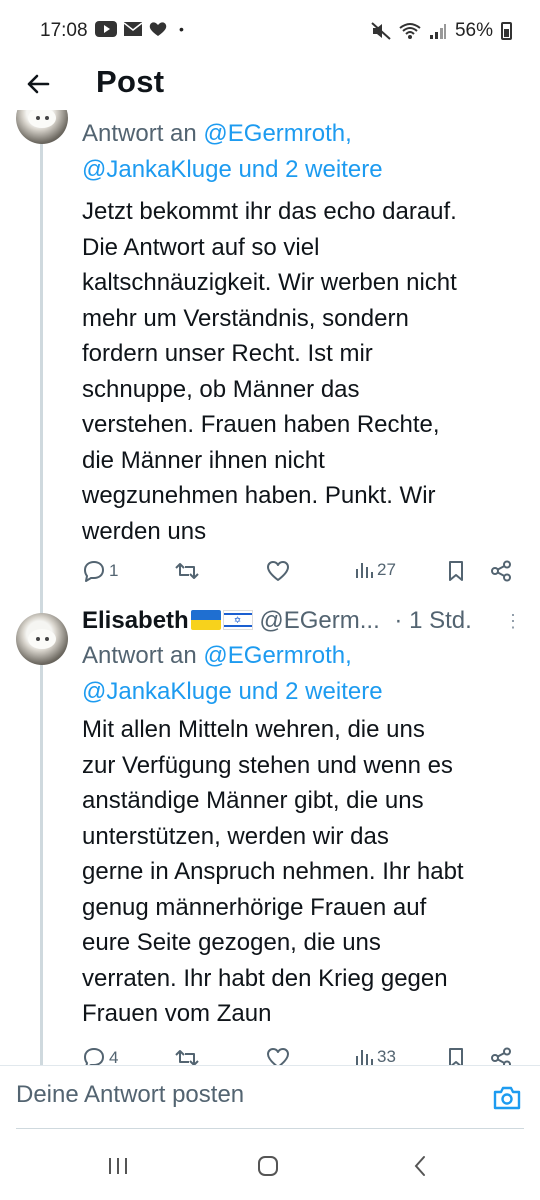 Image resolution: width=540 pixels, height=1200 pixels. Describe the element at coordinates (135, 620) in the screenshot. I see `author-name: Elisabeth` at that location.